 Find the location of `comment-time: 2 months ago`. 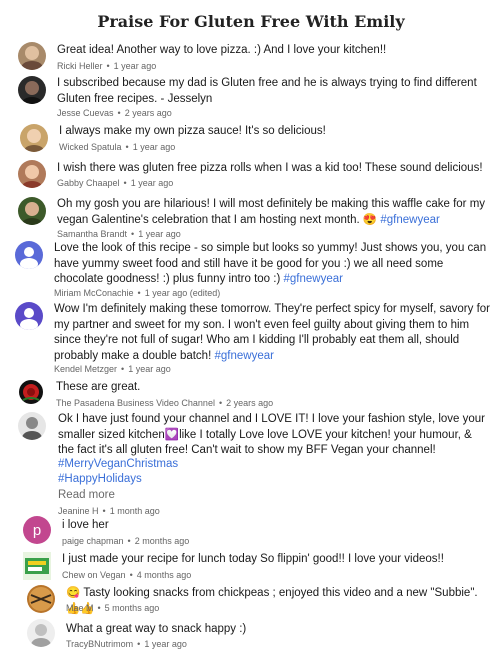

comment-time: 2 months ago is located at coordinates (162, 541).